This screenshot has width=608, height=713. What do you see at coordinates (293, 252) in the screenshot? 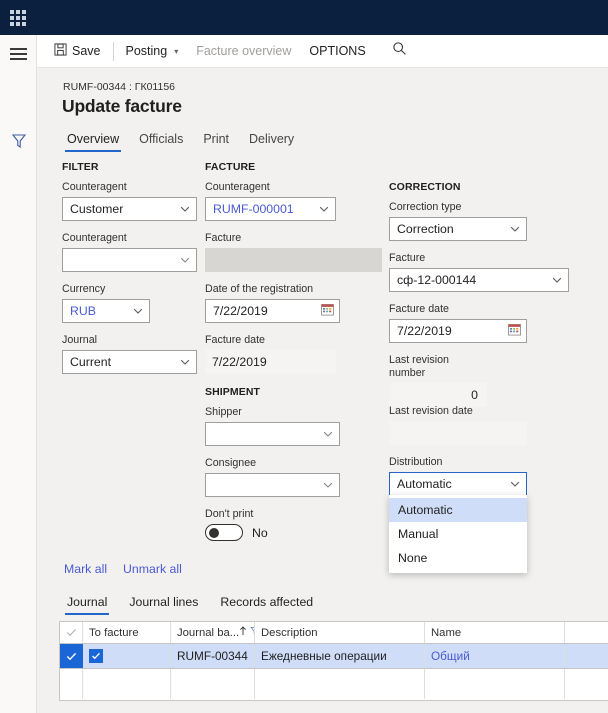
I see `field-facture-number: Facture` at bounding box center [293, 252].